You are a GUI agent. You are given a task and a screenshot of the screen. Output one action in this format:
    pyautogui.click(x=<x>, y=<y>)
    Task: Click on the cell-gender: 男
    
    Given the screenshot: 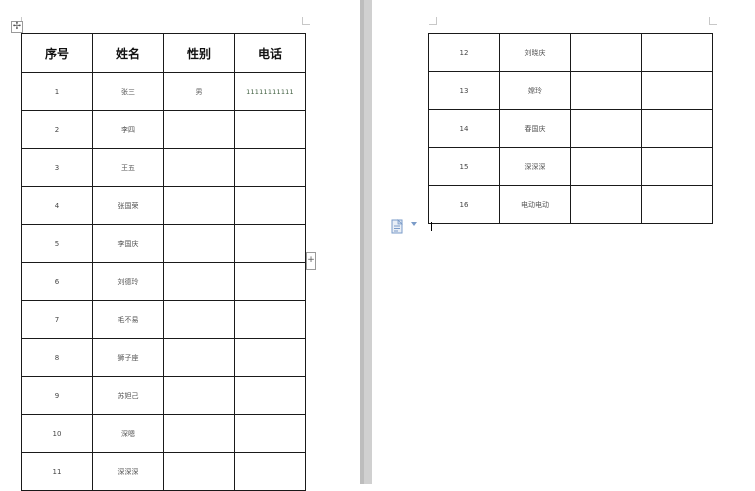 What is the action you would take?
    pyautogui.click(x=199, y=91)
    